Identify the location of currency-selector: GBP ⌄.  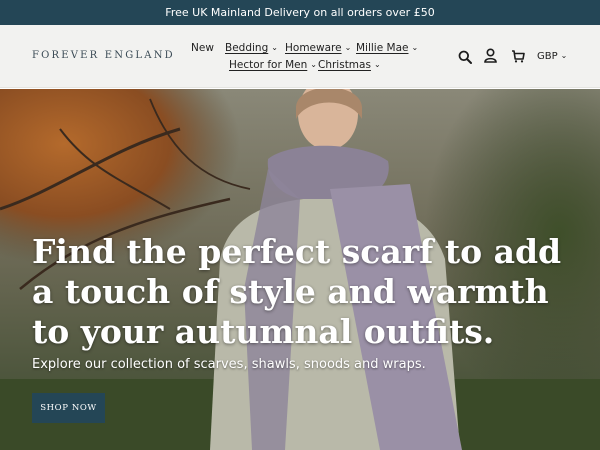
(552, 56).